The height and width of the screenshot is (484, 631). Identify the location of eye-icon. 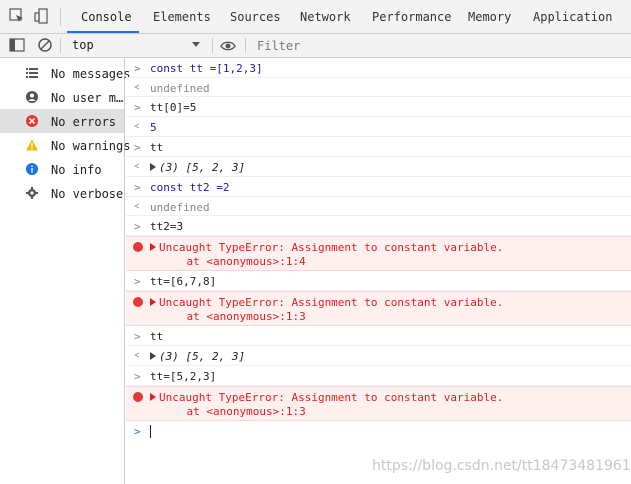
(228, 46).